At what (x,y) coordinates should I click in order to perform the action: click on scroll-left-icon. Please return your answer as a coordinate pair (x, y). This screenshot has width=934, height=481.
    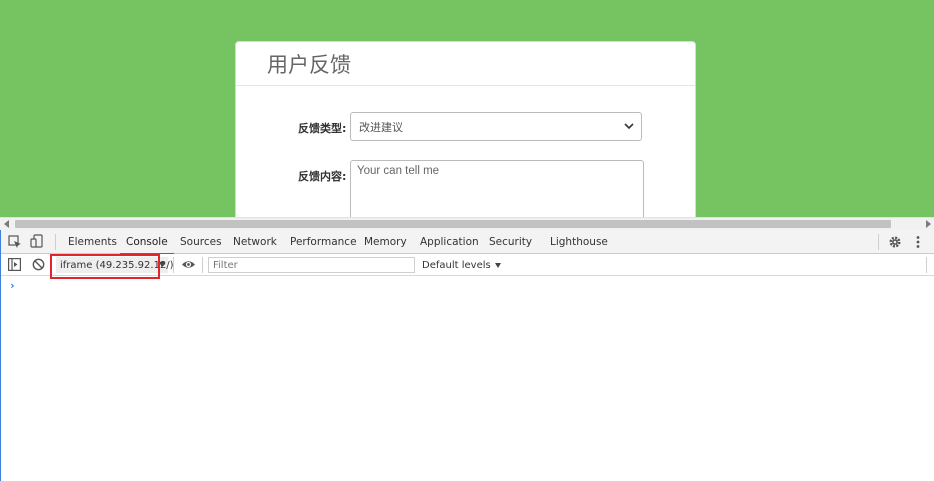
    Looking at the image, I should click on (6, 224).